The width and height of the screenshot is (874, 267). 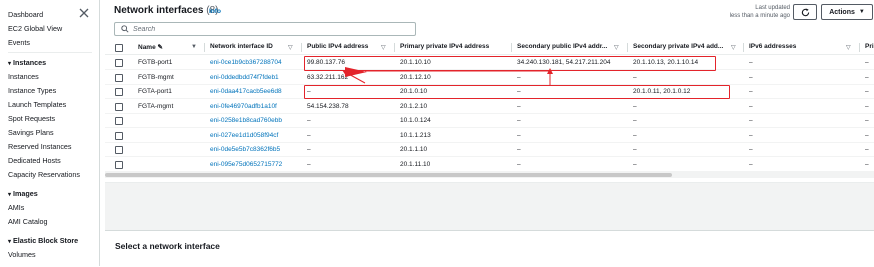 I want to click on sidebar-item-events: Events, so click(x=19, y=42).